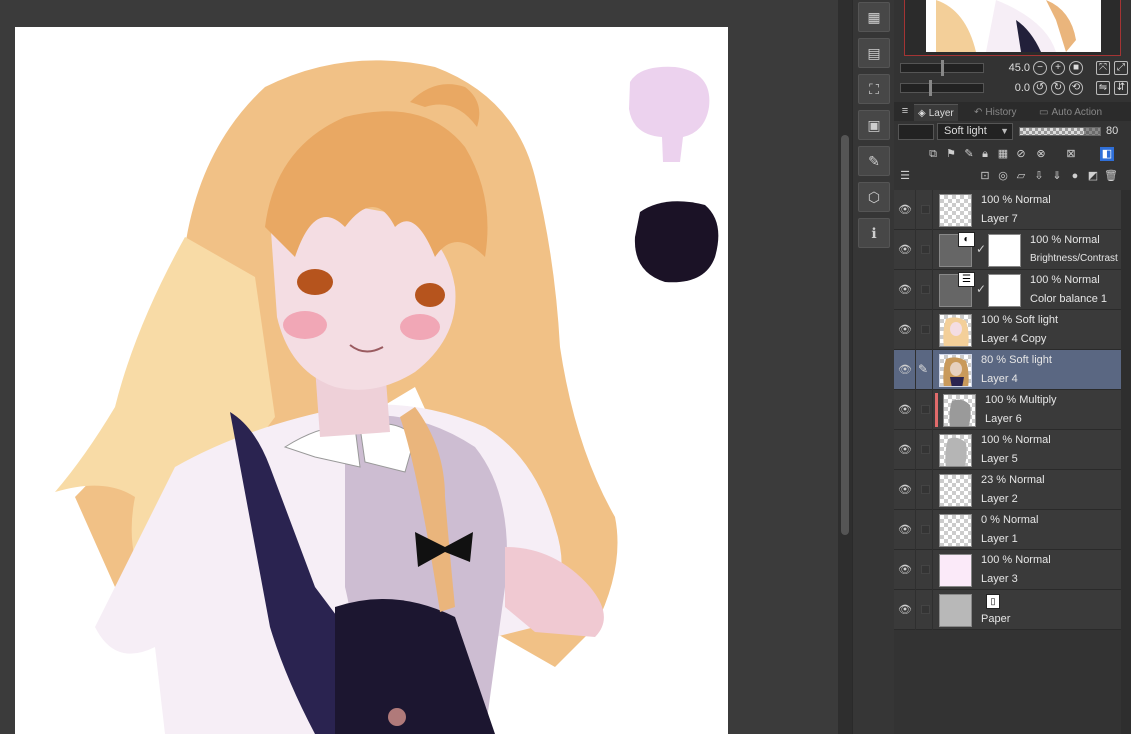 This screenshot has height=734, width=1131. I want to click on lock-transparent-icon: ▦, so click(1003, 154).